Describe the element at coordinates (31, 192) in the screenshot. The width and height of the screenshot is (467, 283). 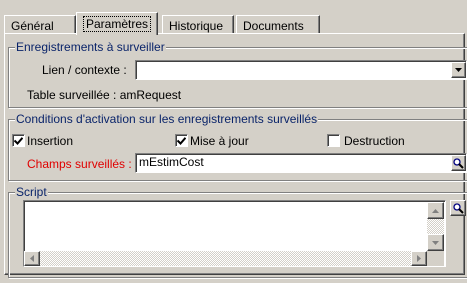
I see `group-script-legend: Script` at that location.